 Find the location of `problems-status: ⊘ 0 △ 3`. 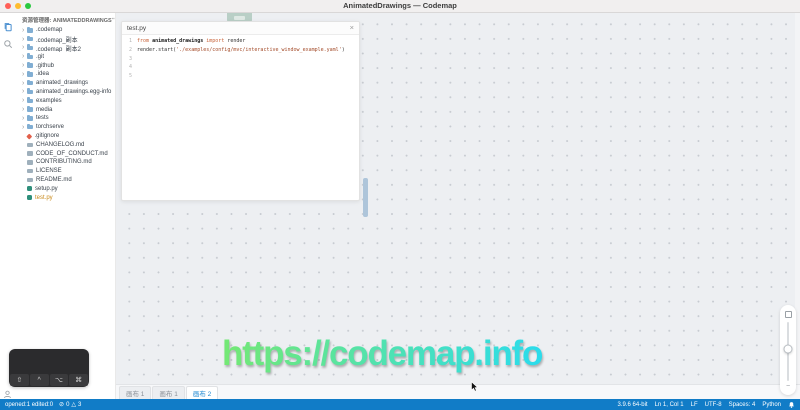

problems-status: ⊘ 0 △ 3 is located at coordinates (70, 405).